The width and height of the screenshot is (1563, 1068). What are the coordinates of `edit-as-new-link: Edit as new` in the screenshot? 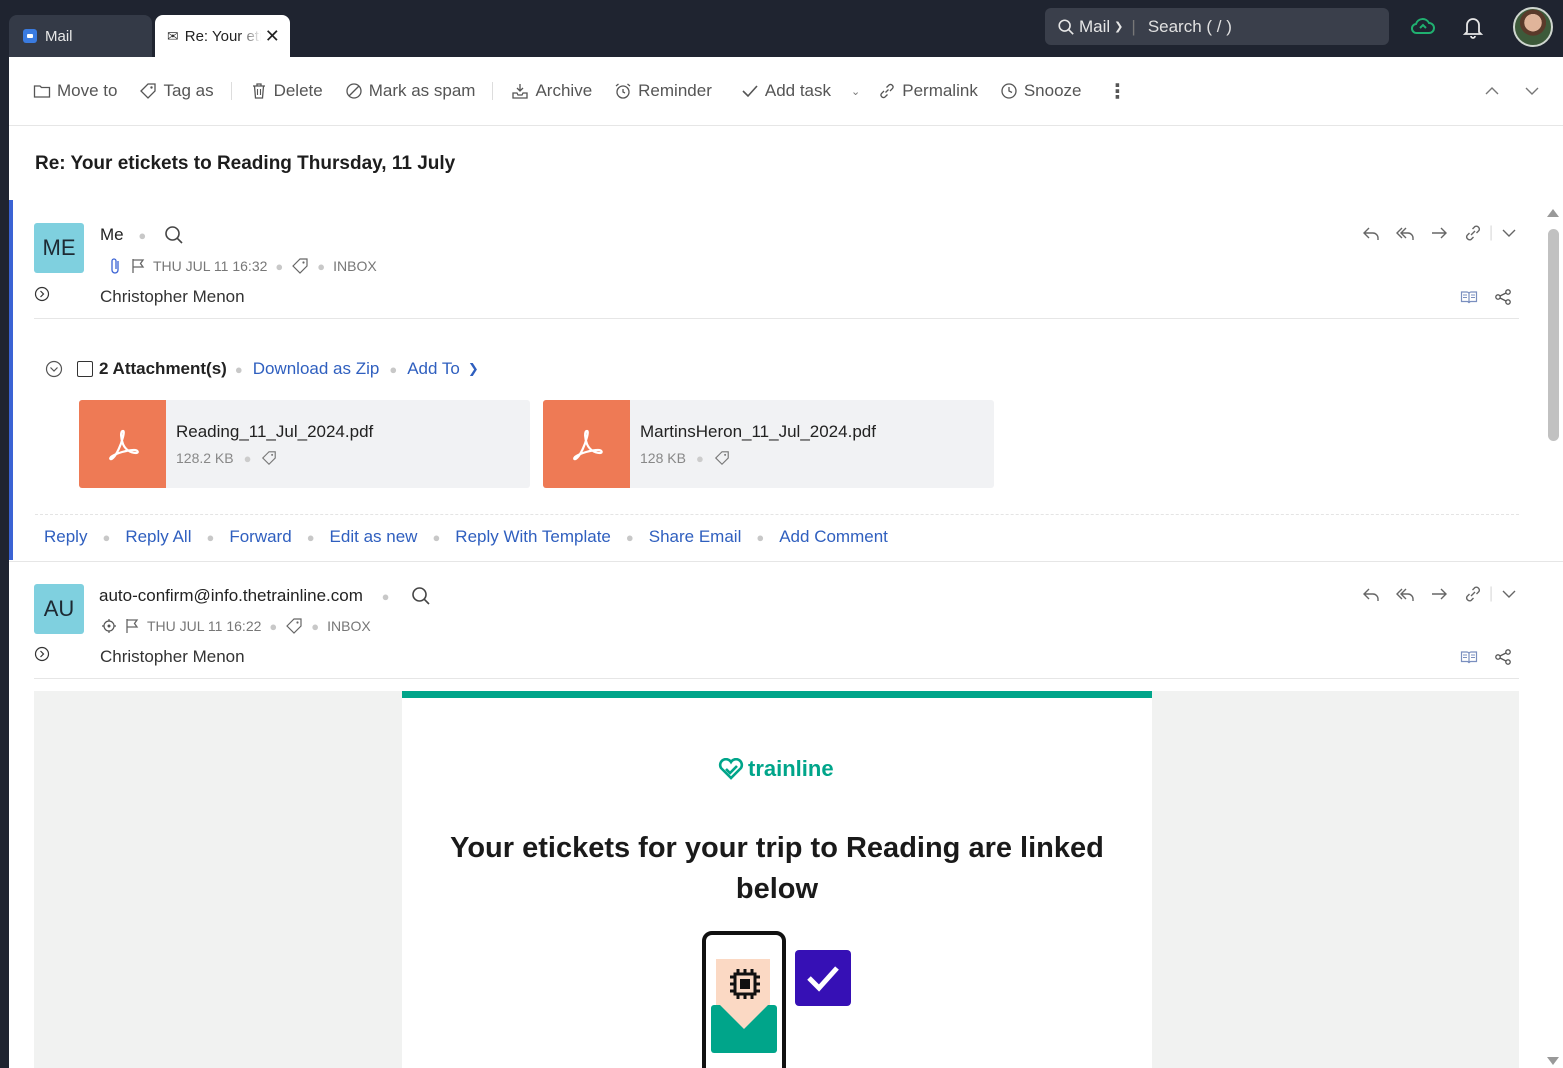 It's located at (374, 537).